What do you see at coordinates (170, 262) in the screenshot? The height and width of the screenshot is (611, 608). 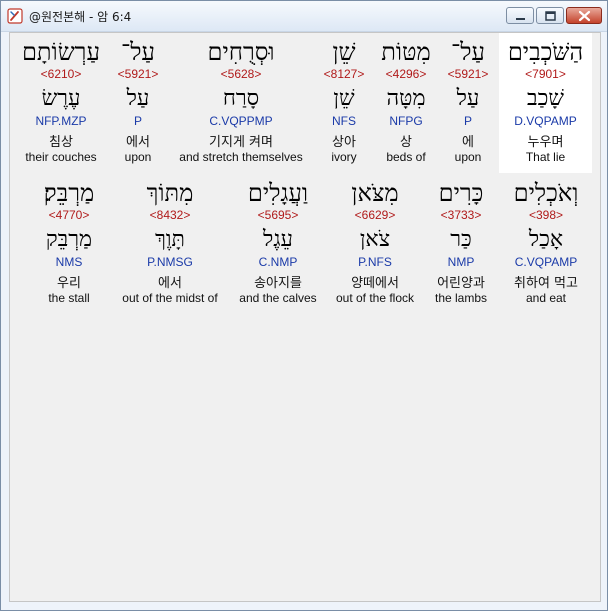 I see `morphology-code: P.NMSG` at bounding box center [170, 262].